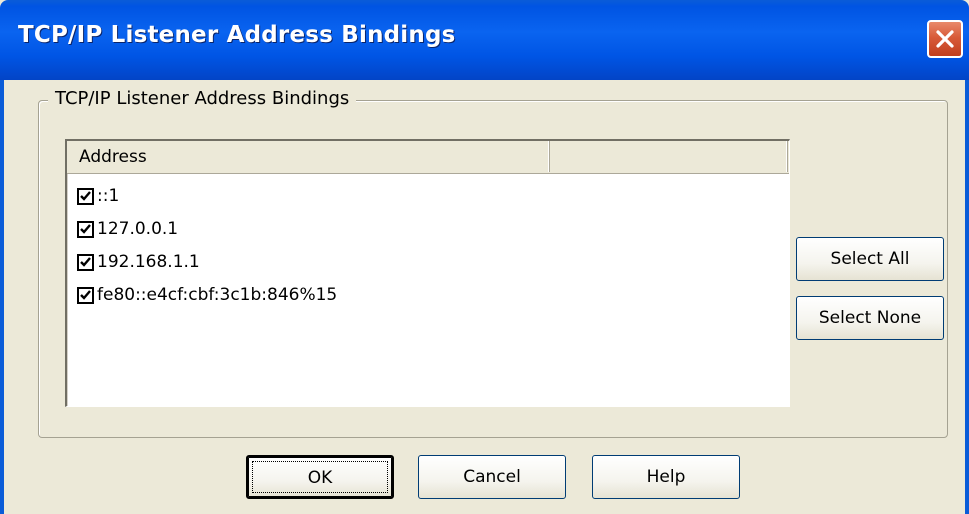 The image size is (969, 514). I want to click on column-header-address: Address, so click(308, 156).